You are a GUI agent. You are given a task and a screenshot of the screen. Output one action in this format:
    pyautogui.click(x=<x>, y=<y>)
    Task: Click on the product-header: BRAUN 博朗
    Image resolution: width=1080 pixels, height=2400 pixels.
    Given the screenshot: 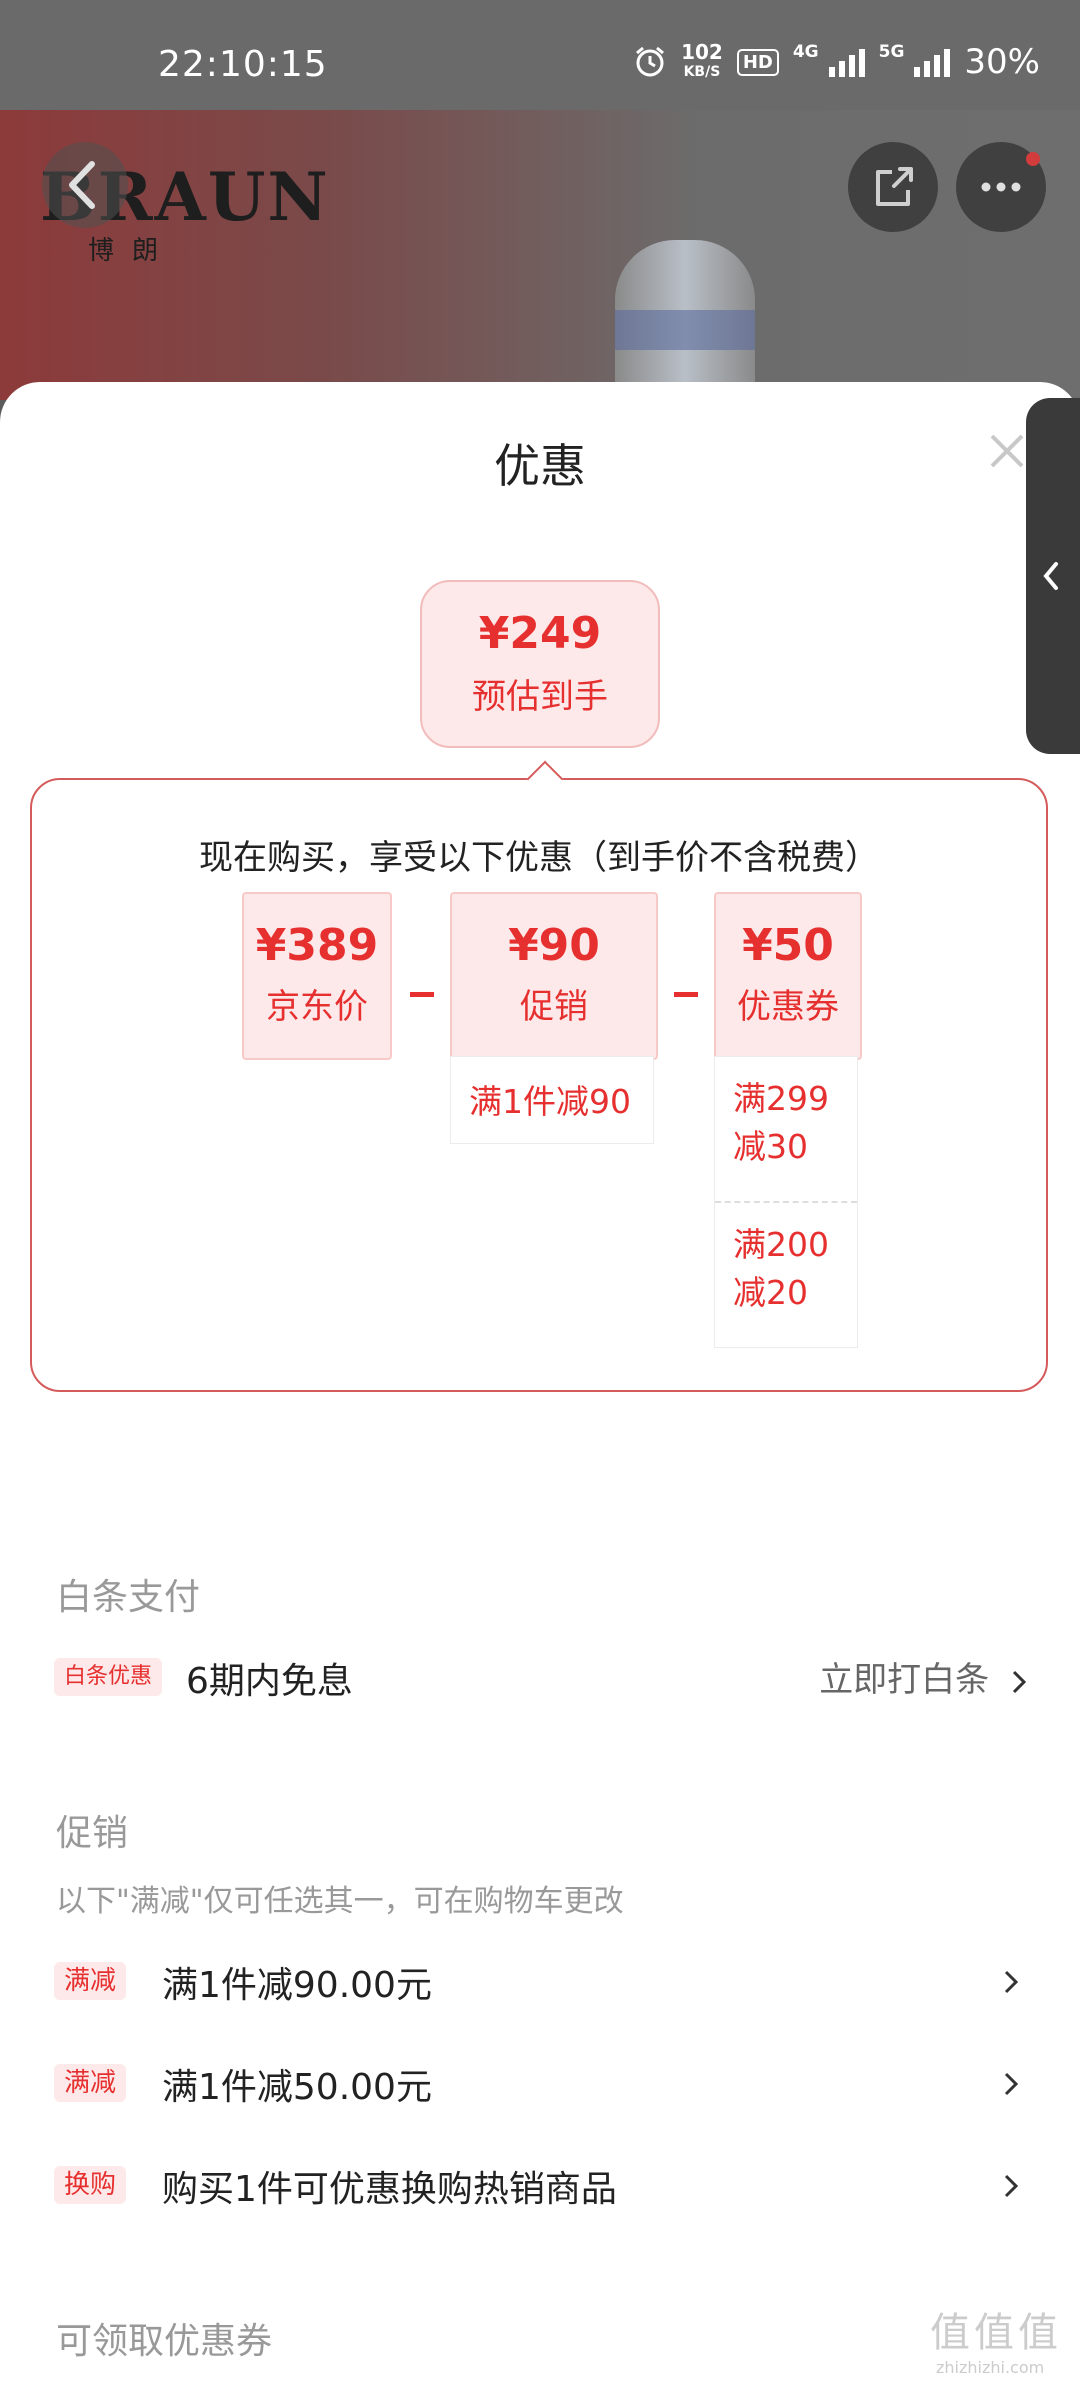 What is the action you would take?
    pyautogui.click(x=540, y=255)
    